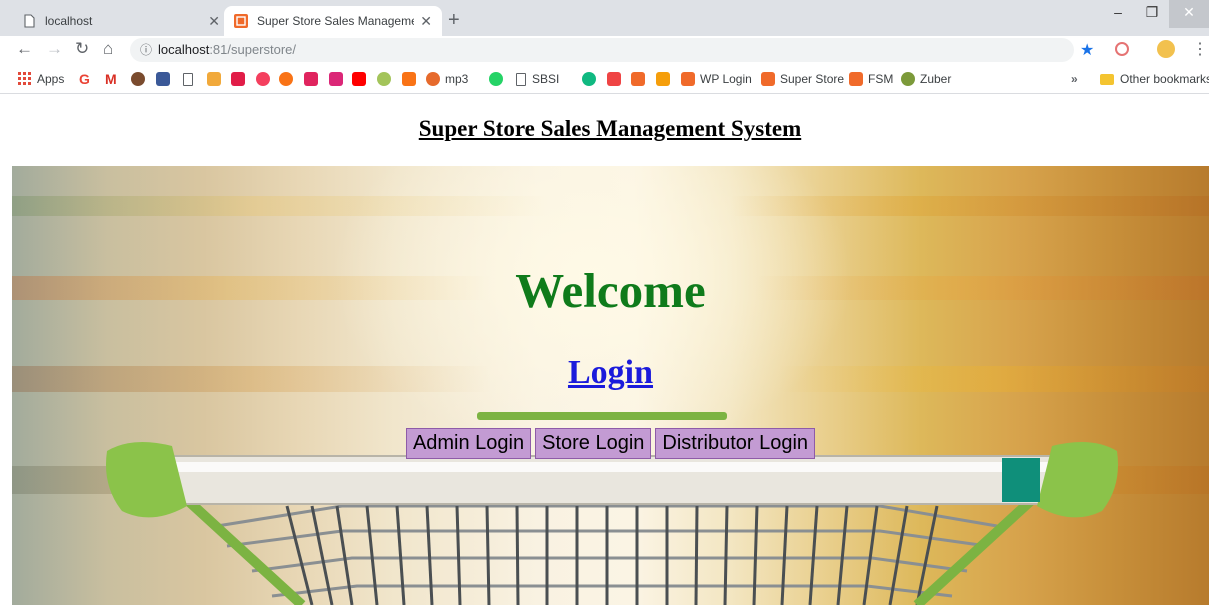 Image resolution: width=1209 pixels, height=605 pixels. I want to click on youtube-icon, so click(359, 79).